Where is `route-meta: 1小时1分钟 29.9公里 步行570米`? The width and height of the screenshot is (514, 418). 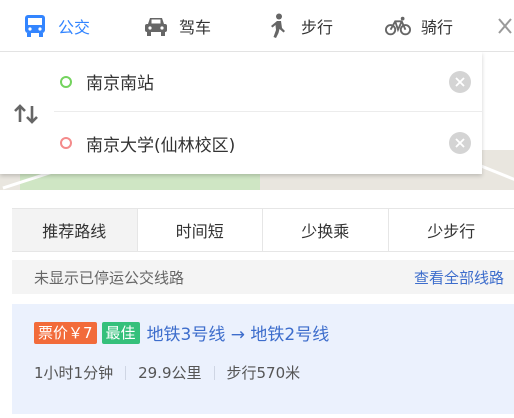 route-meta: 1小时1分钟 29.9公里 步行570米 is located at coordinates (167, 372).